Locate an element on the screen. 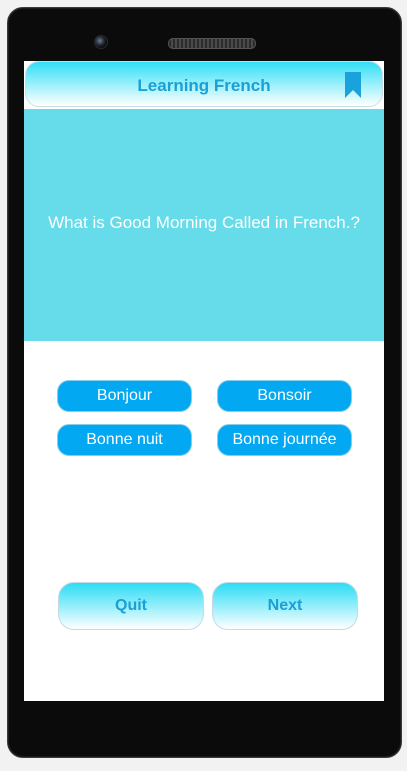 The width and height of the screenshot is (407, 771). speaker-grille is located at coordinates (212, 43).